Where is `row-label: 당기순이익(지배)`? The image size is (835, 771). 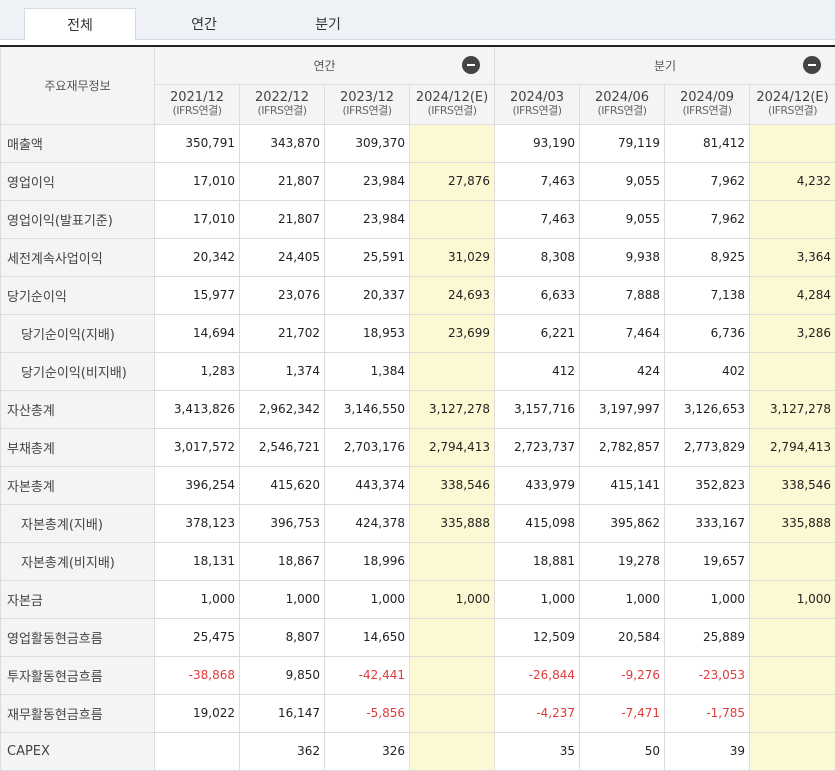
row-label: 당기순이익(지배) is located at coordinates (78, 333).